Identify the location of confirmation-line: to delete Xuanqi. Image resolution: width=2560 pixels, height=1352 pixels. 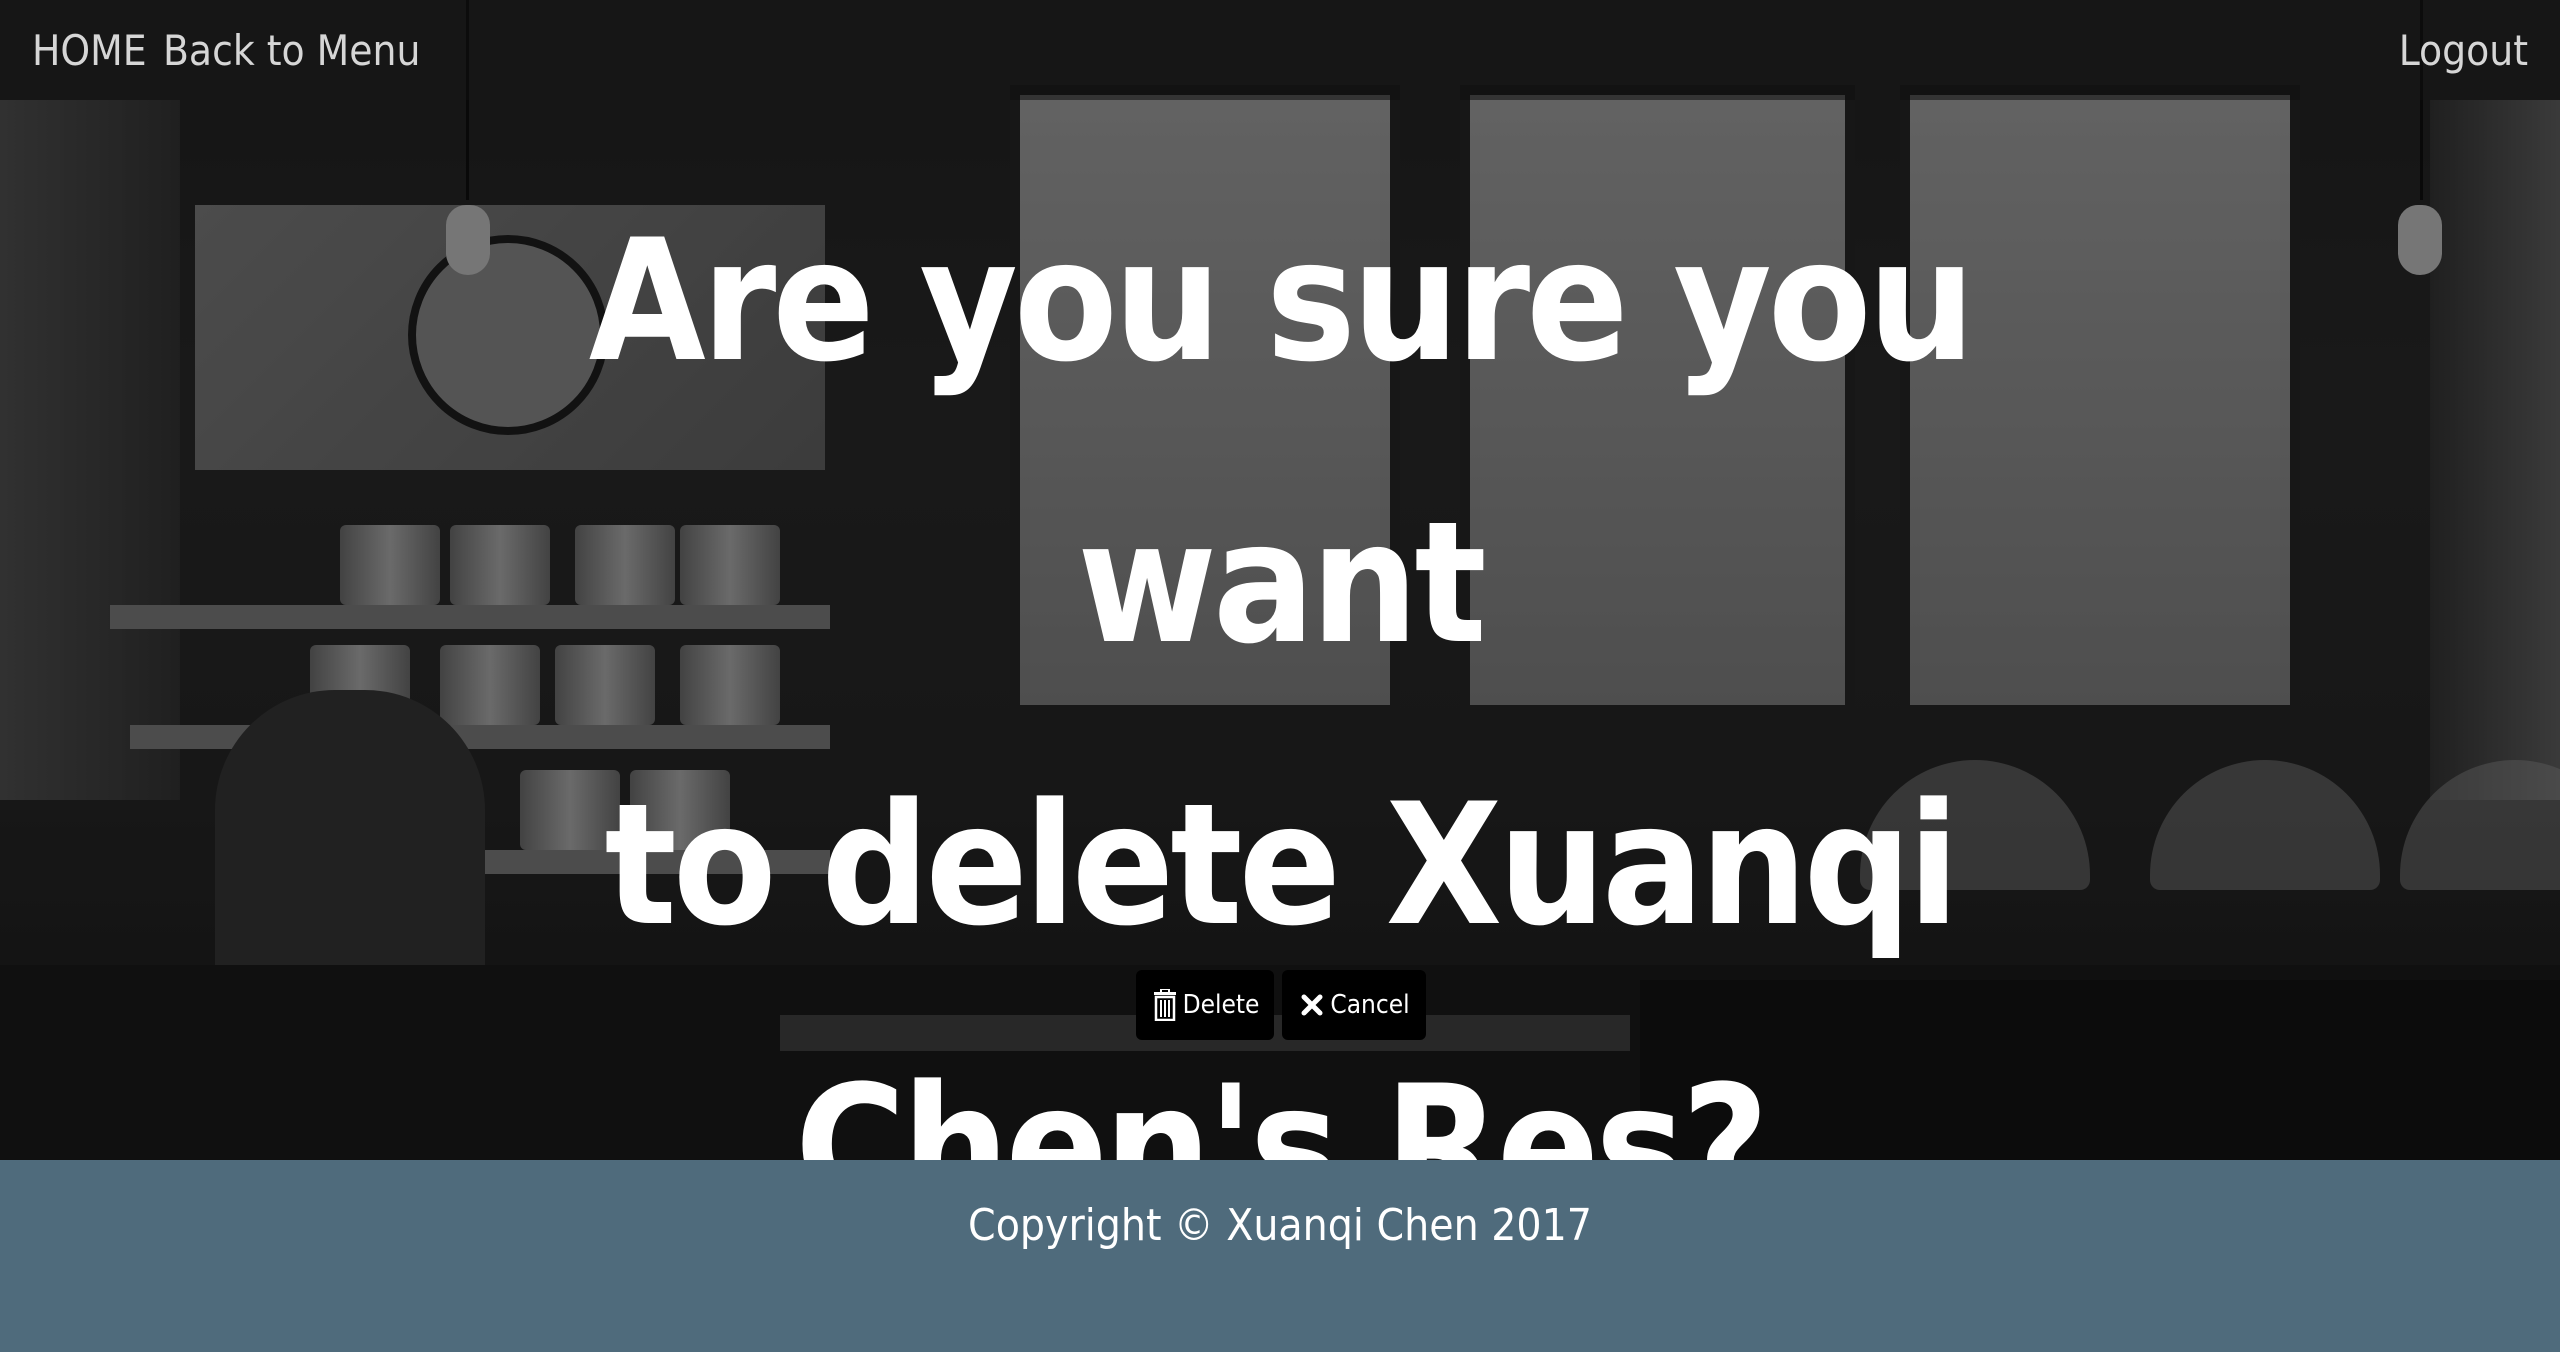
(1282, 865).